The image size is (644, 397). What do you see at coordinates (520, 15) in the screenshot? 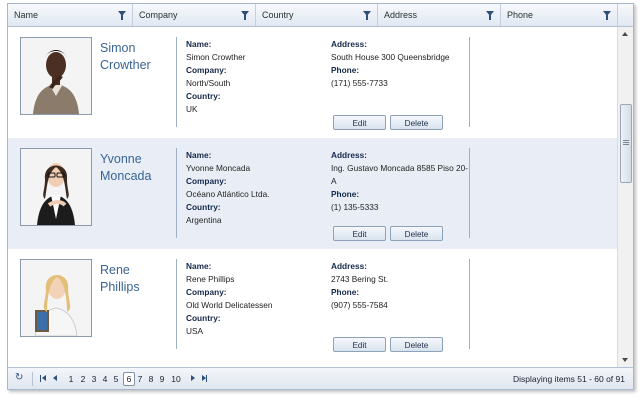
I see `column-header-label: Phone` at bounding box center [520, 15].